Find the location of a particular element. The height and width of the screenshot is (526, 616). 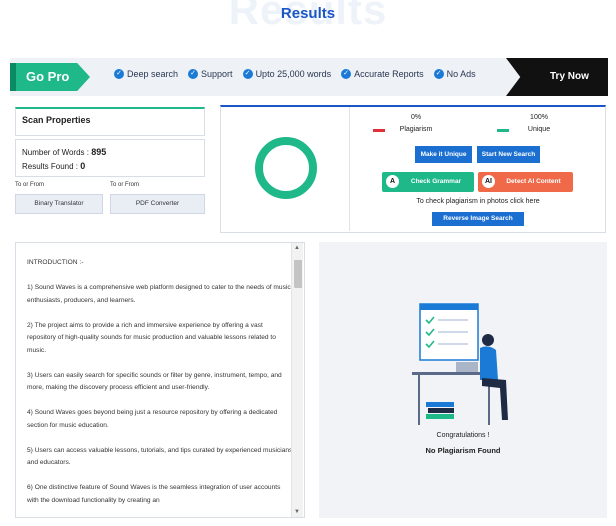

person-head is located at coordinates (488, 340).